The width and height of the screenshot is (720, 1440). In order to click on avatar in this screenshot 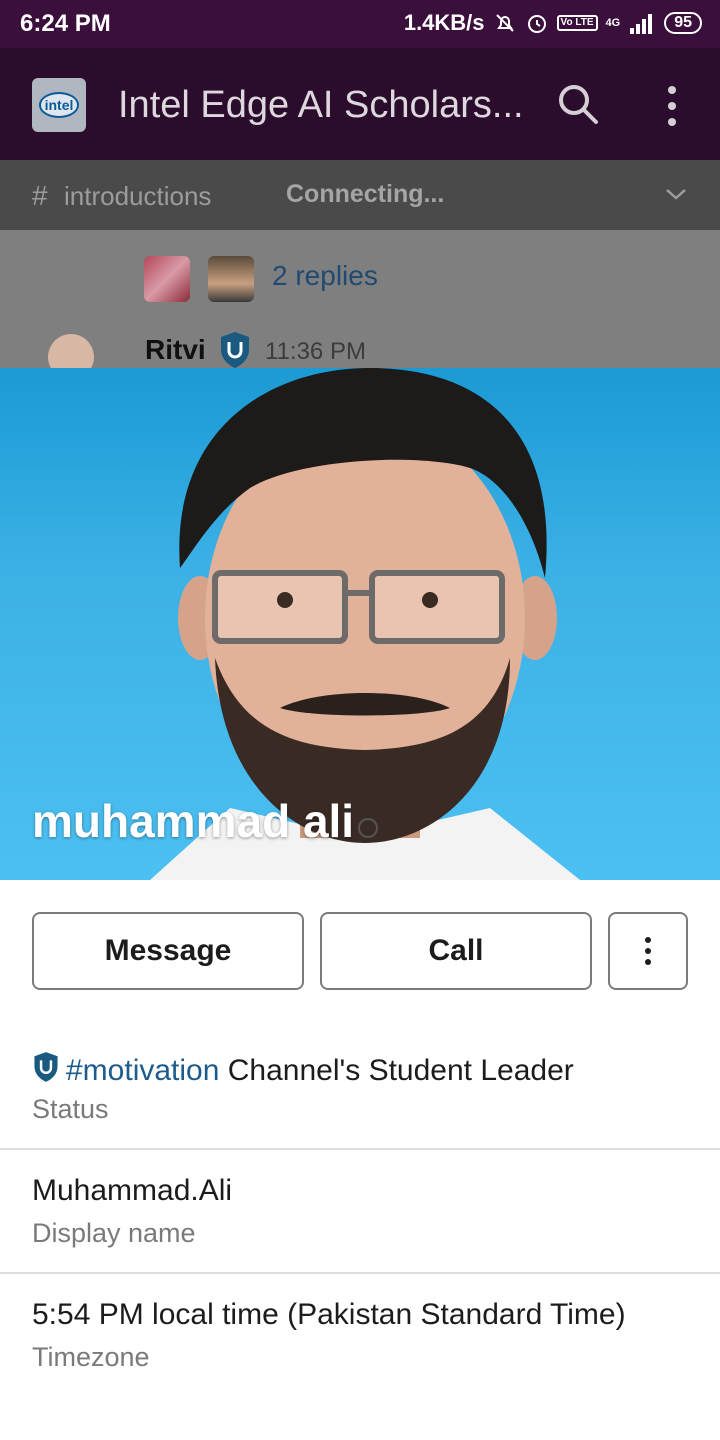, I will do `click(71, 352)`.